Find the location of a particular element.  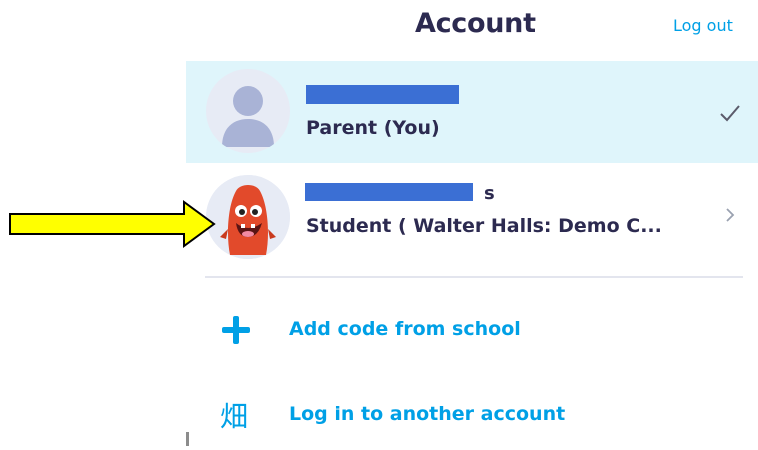

logout-link: Log out is located at coordinates (703, 25).